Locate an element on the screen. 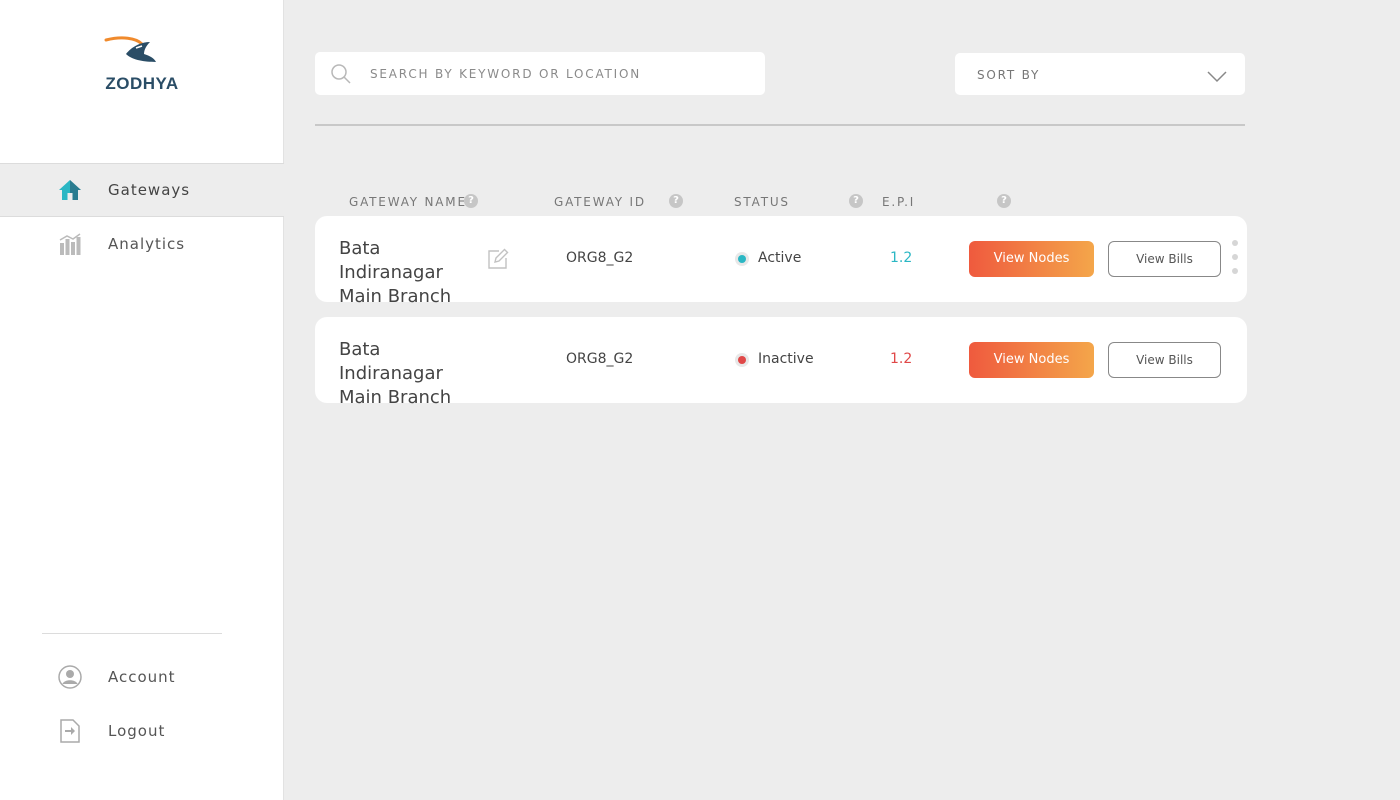  toolbar-divider is located at coordinates (780, 125).